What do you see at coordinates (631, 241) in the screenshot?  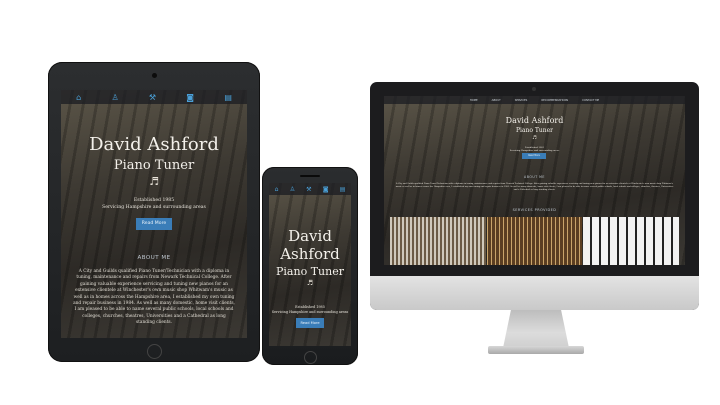 I see `service-image-piano-keys` at bounding box center [631, 241].